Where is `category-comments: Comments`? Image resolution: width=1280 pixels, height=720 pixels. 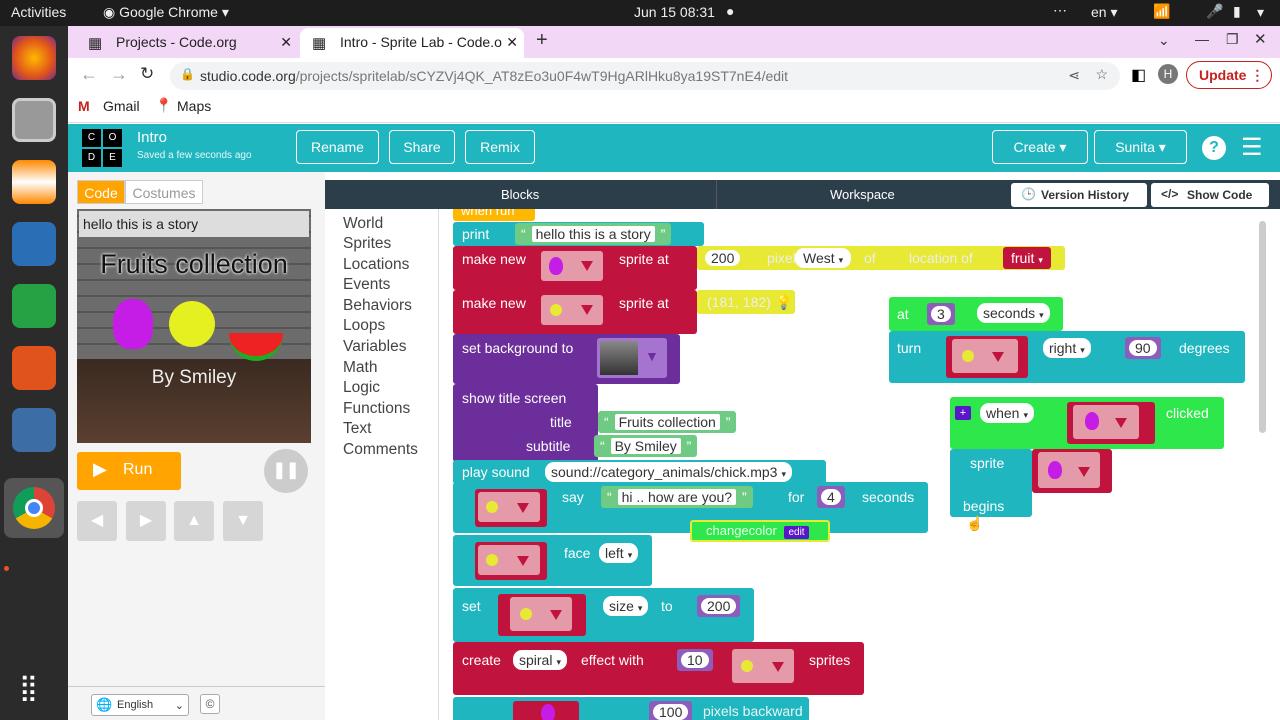
category-comments: Comments is located at coordinates (380, 450).